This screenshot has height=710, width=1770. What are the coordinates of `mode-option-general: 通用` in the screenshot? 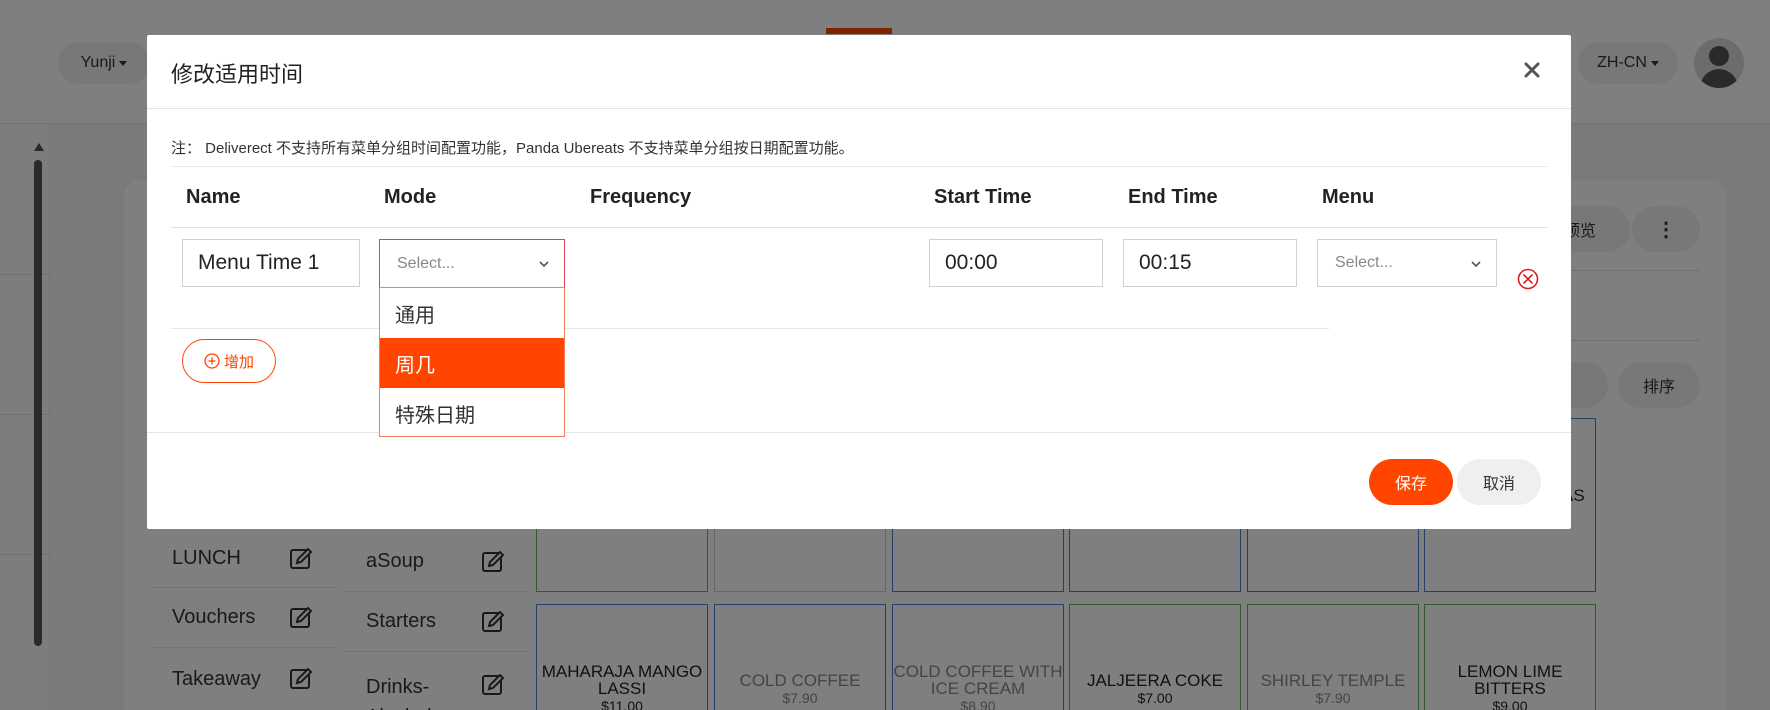 It's located at (472, 313).